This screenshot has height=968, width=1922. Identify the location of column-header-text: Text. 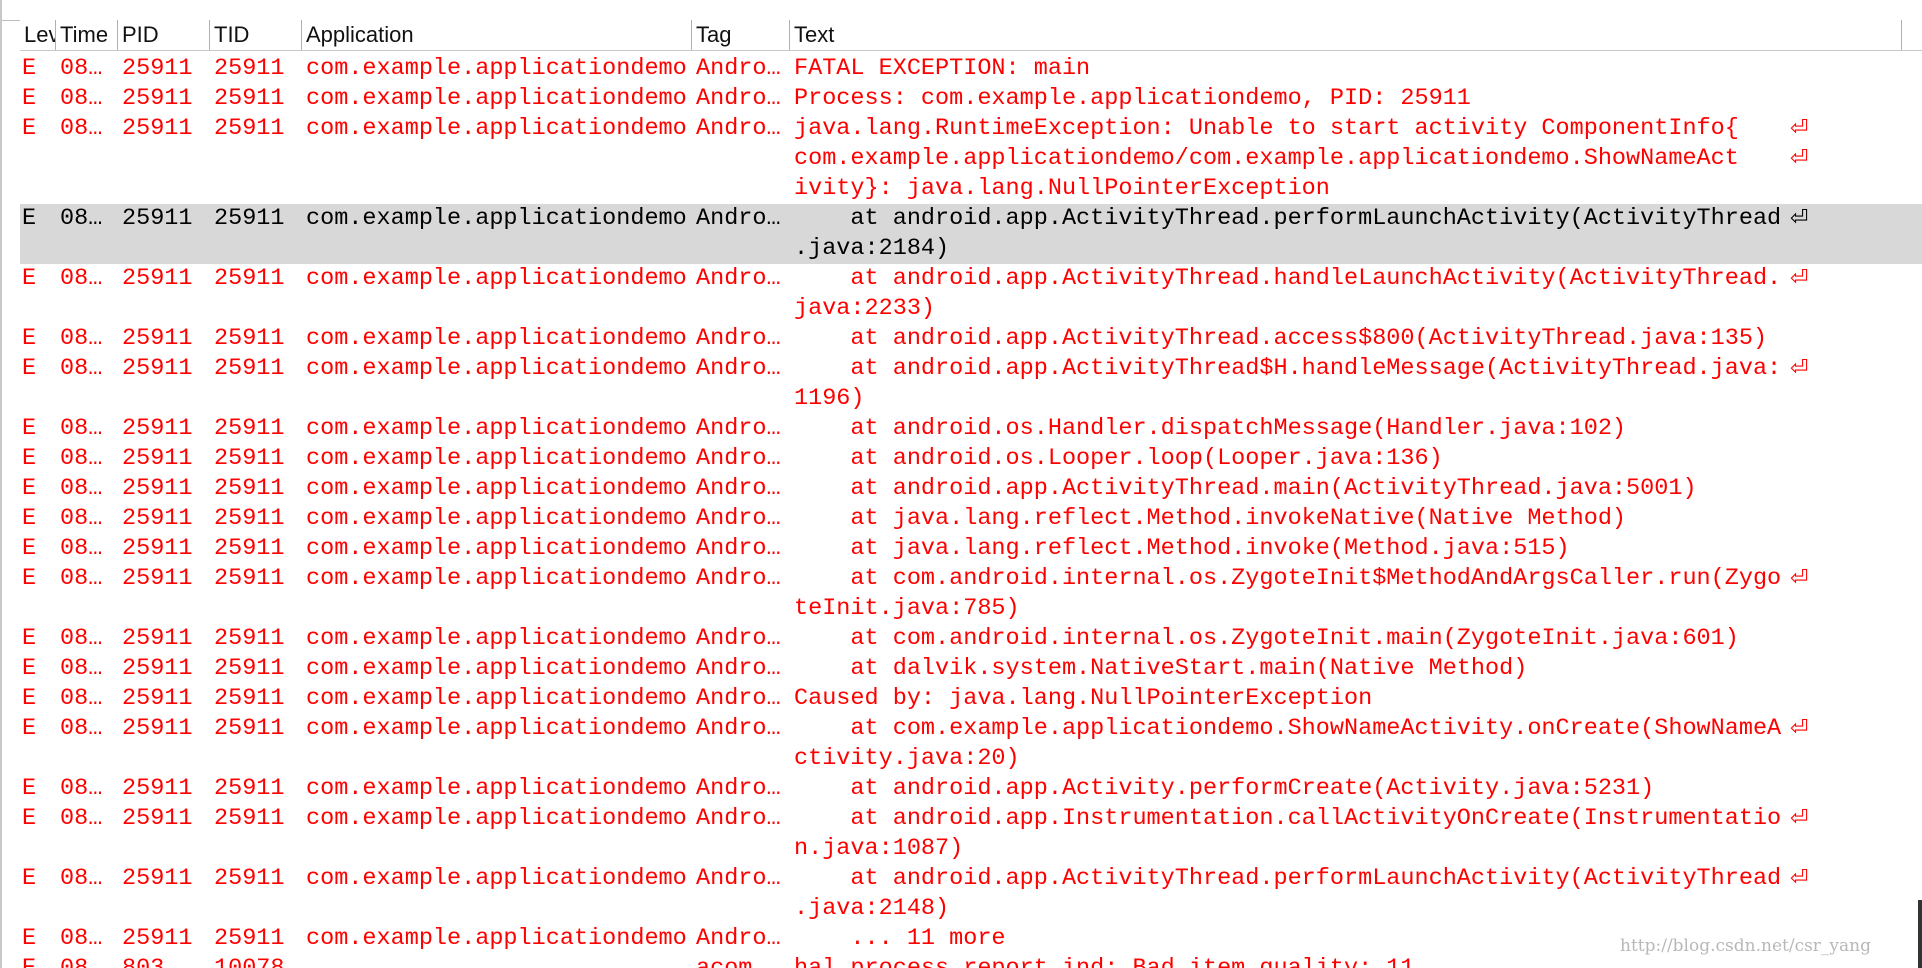
(1346, 35).